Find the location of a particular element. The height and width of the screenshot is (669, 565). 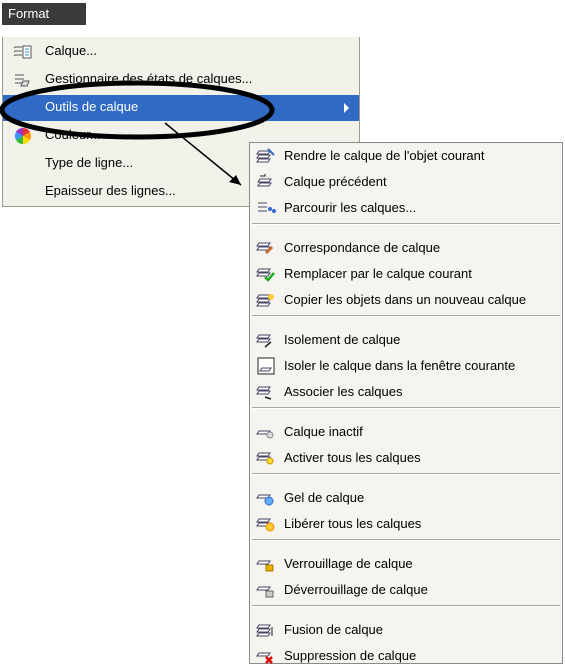

layer-previous-icon is located at coordinates (266, 182).